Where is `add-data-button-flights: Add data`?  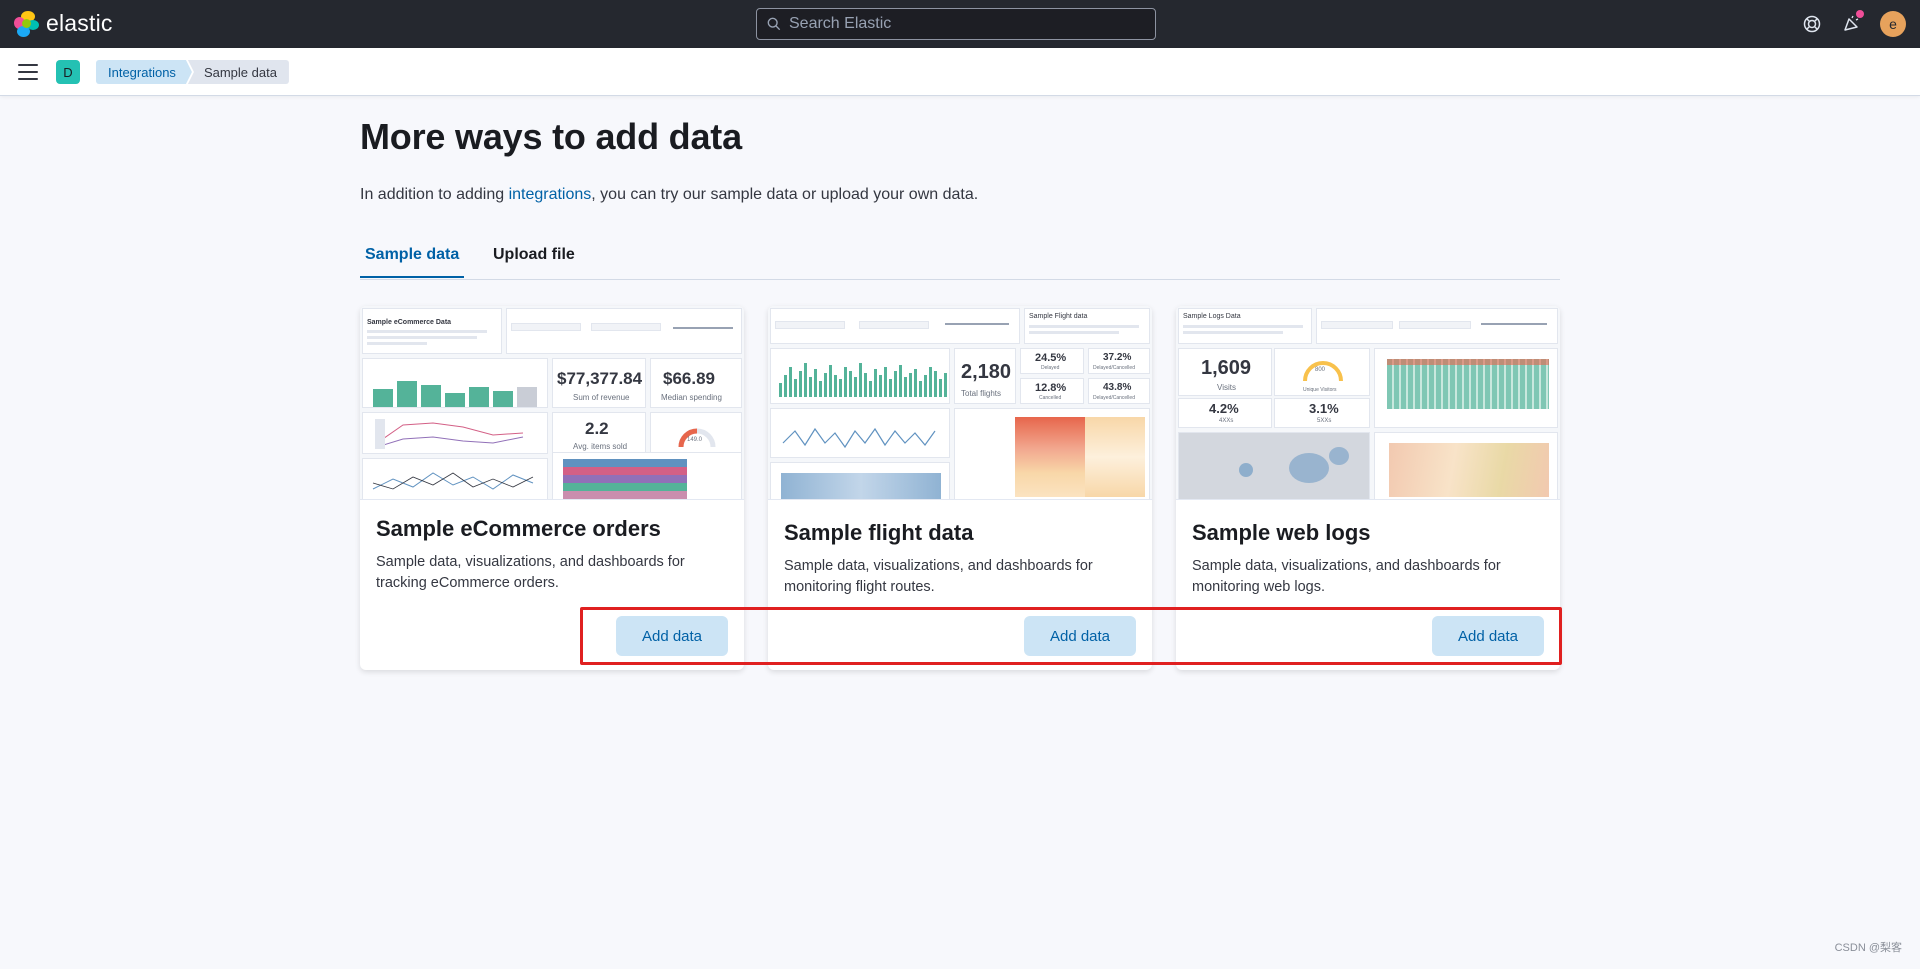 add-data-button-flights: Add data is located at coordinates (1080, 636).